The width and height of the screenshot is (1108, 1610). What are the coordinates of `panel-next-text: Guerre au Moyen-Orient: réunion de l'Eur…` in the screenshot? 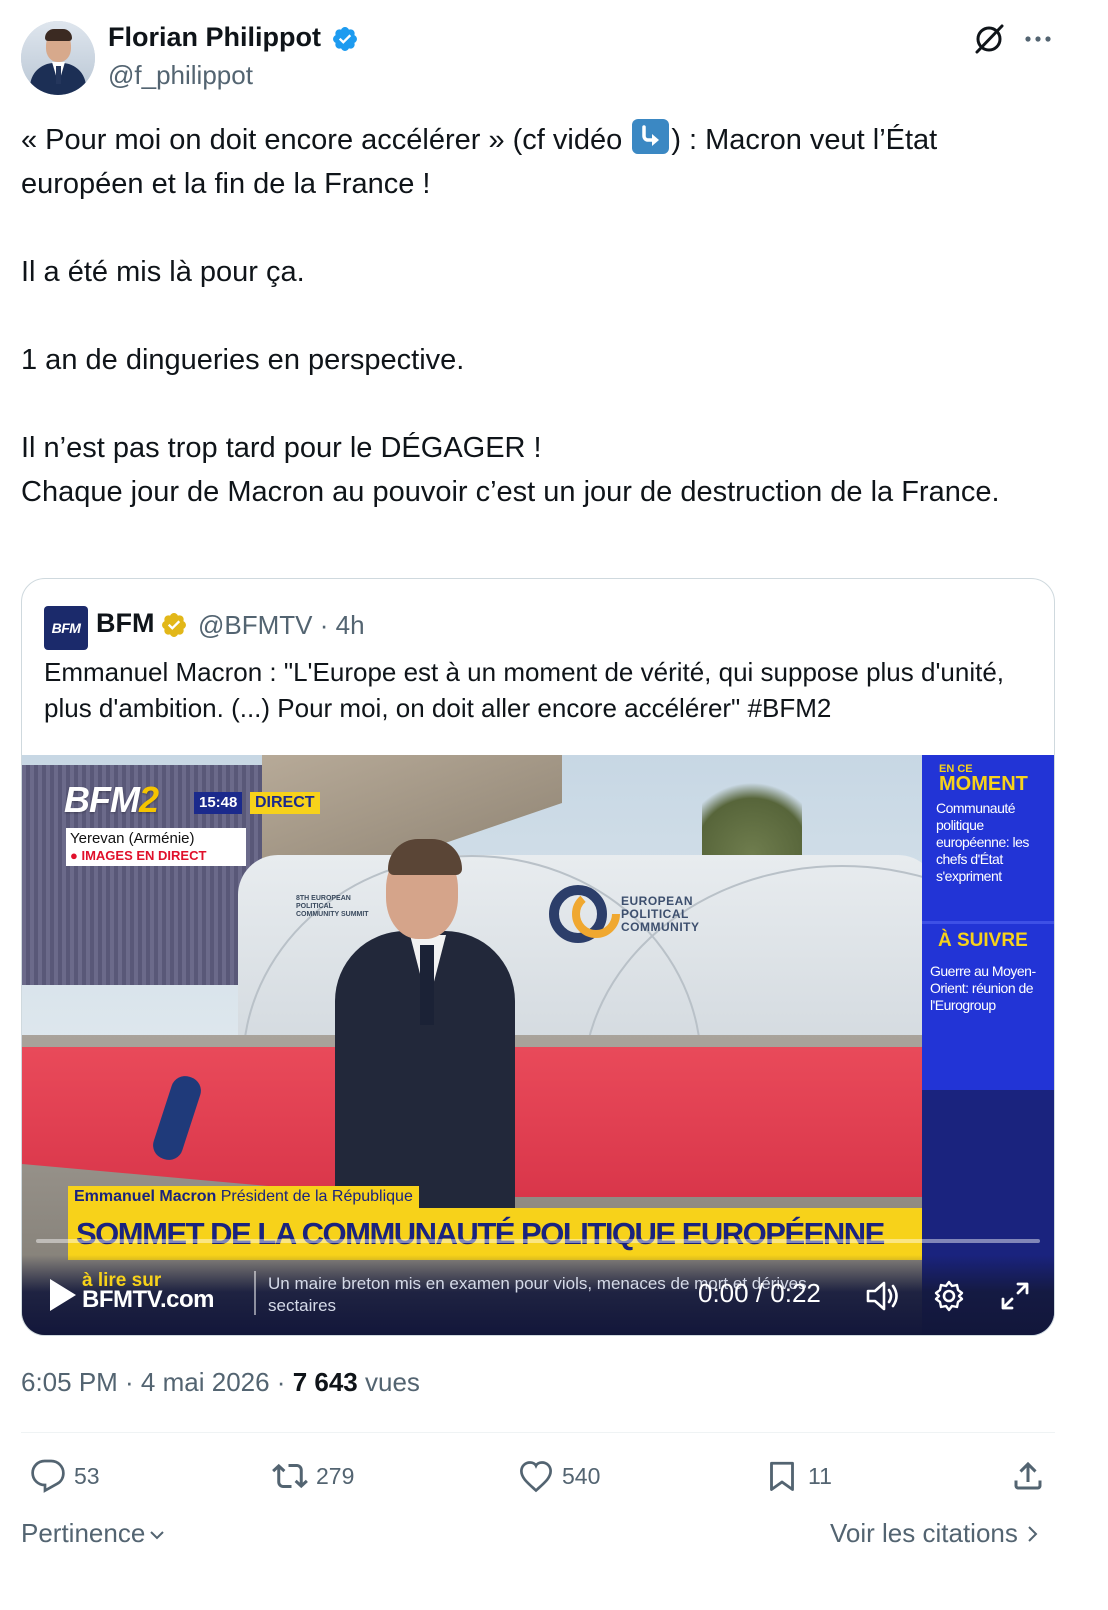 It's located at (983, 988).